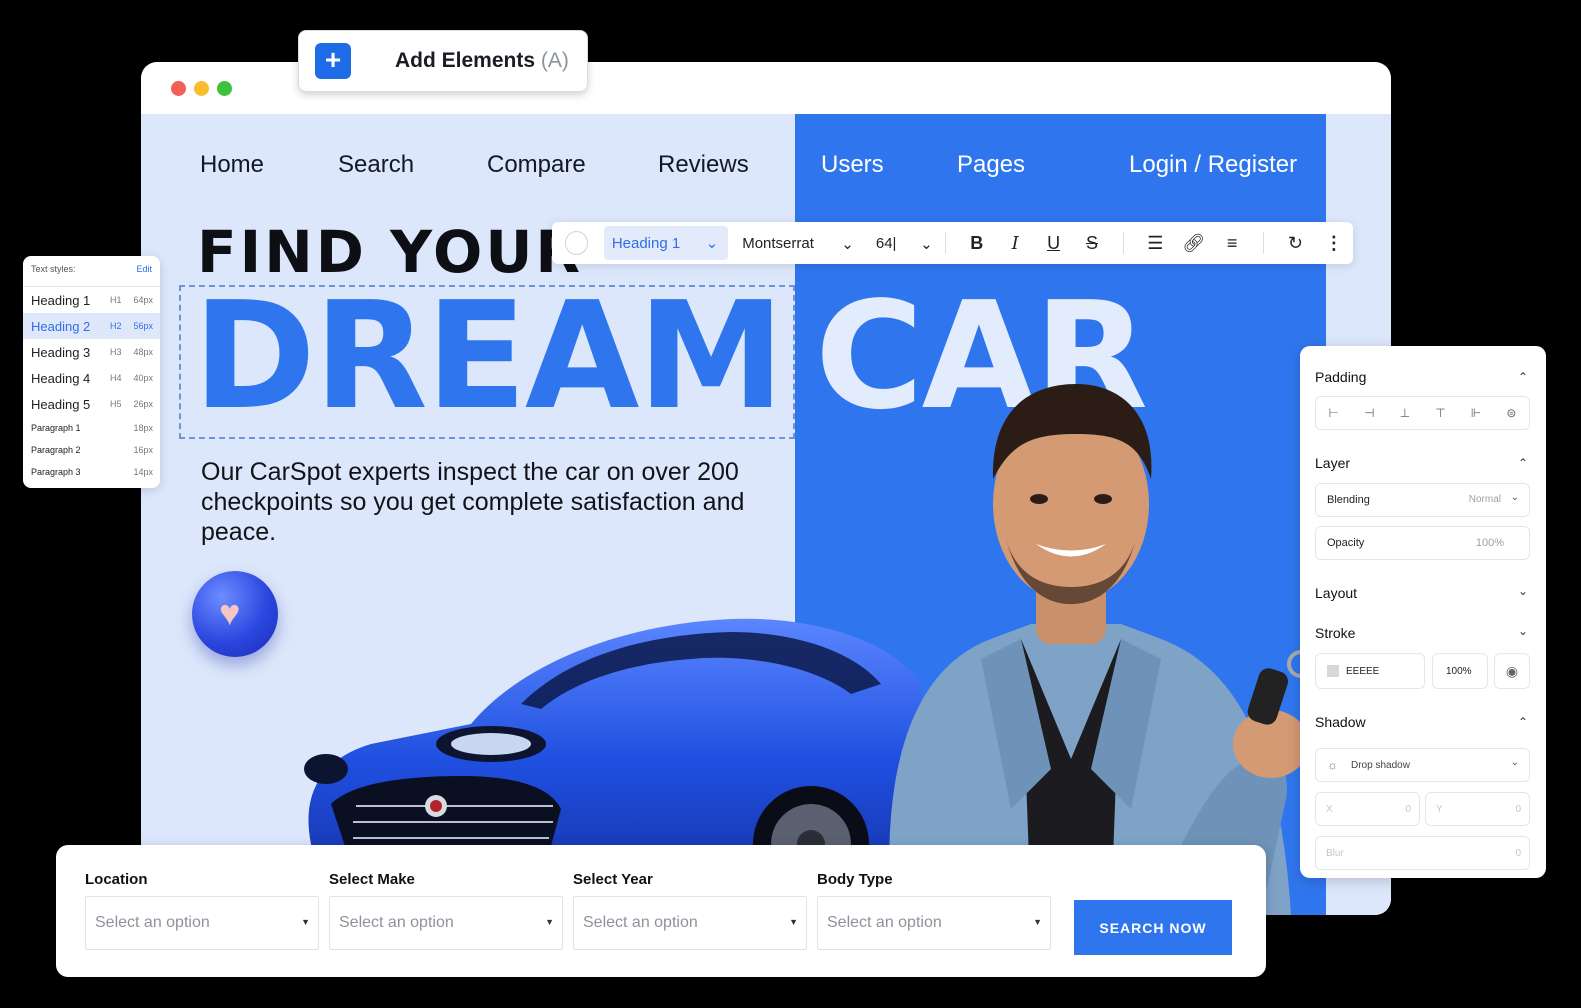  What do you see at coordinates (1476, 413) in the screenshot?
I see `align-center-h-icon: ⊩` at bounding box center [1476, 413].